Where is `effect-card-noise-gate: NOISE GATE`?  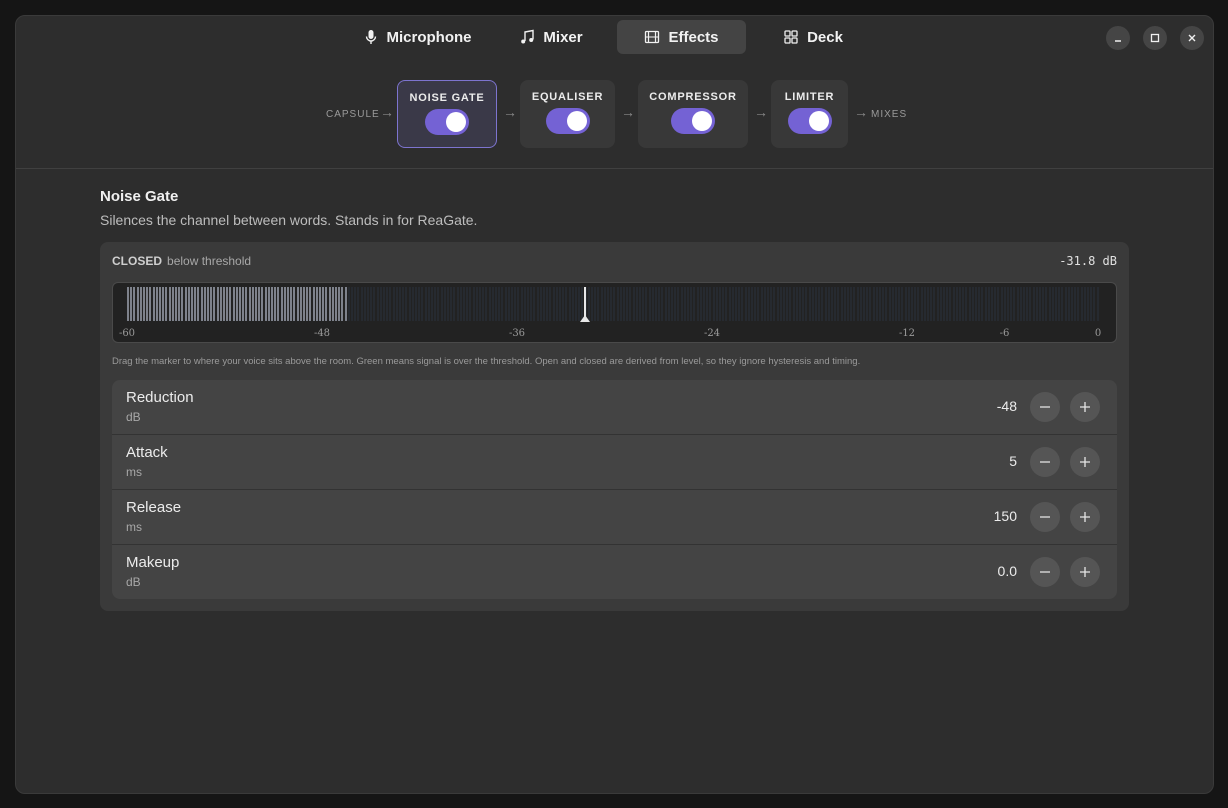
effect-card-noise-gate: NOISE GATE is located at coordinates (447, 114).